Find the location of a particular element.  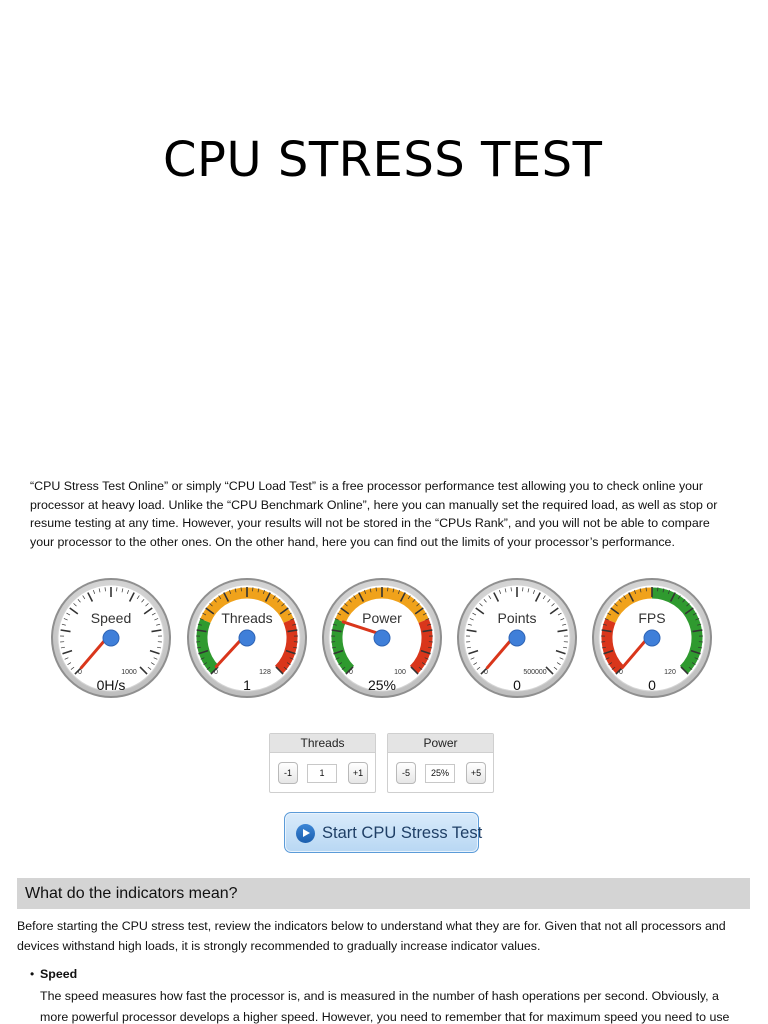

gauge-value: 0H/s is located at coordinates (111, 685).